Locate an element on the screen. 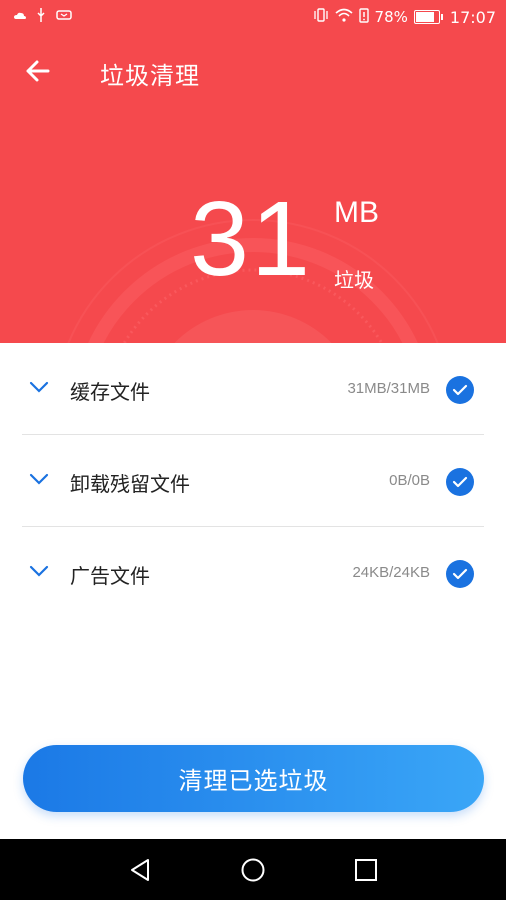 The image size is (506, 900). home-circle-icon is located at coordinates (253, 870).